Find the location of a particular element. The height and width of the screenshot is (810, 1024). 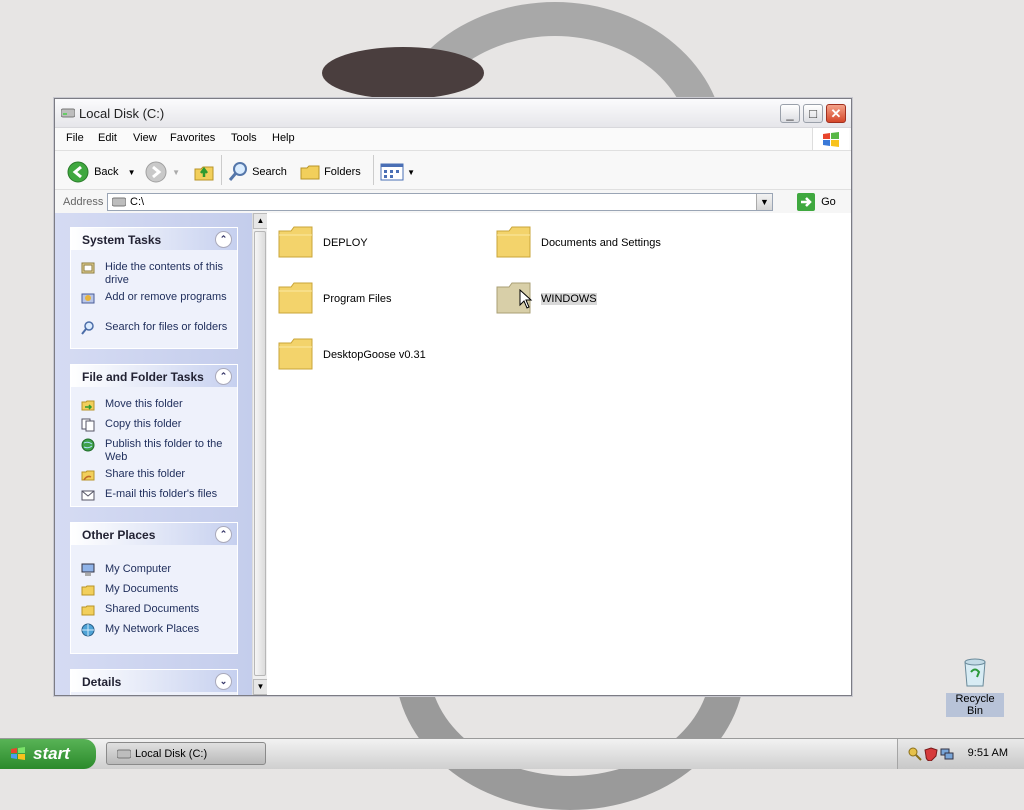

scroll-down-button: ▼ is located at coordinates (260, 687).